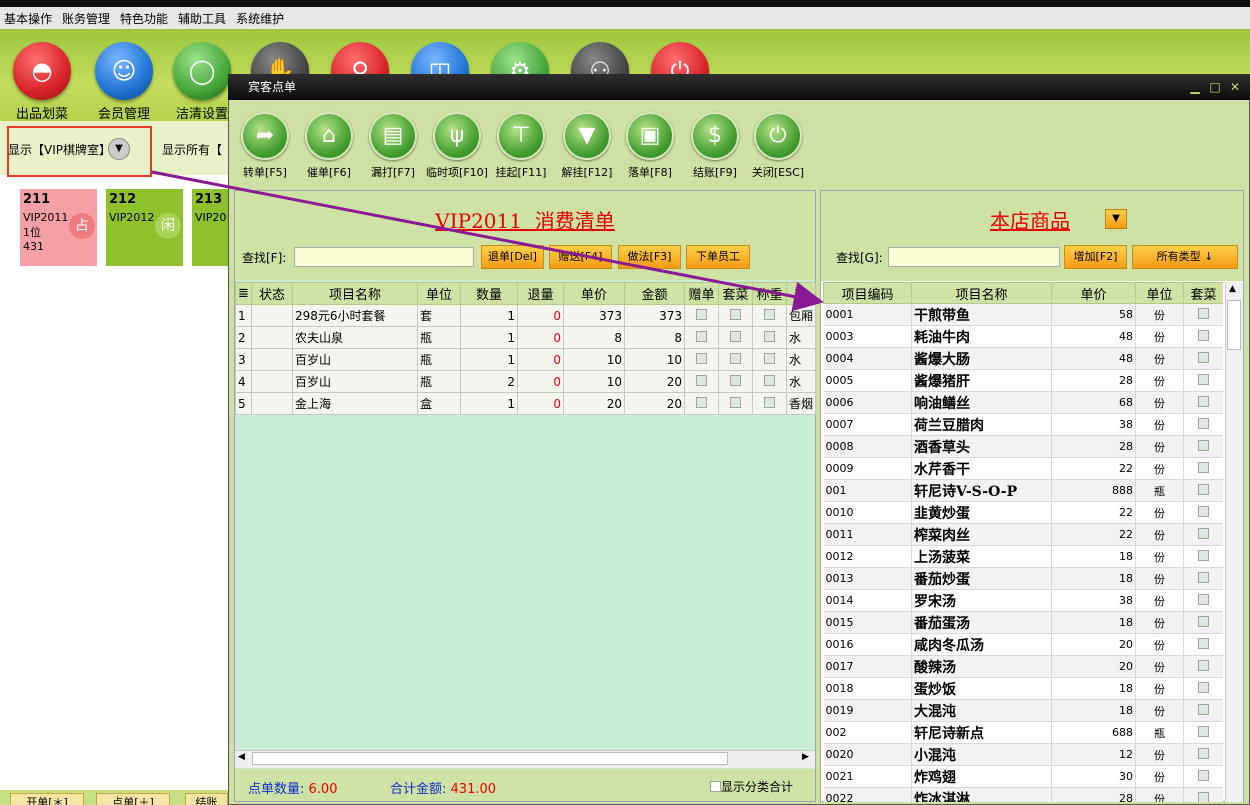 Image resolution: width=1250 pixels, height=805 pixels. I want to click on products-vertical-scrollbar, so click(1234, 542).